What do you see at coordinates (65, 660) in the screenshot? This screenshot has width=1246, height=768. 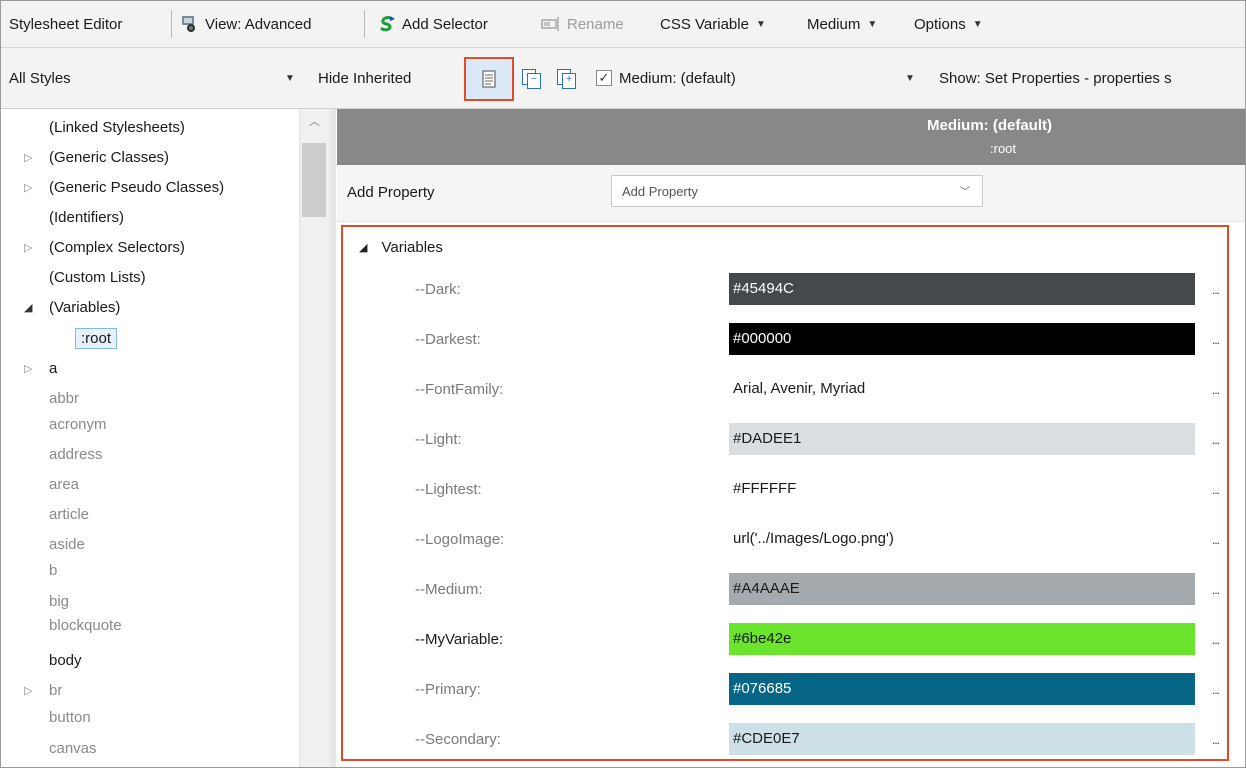 I see `tree-item-body: body` at bounding box center [65, 660].